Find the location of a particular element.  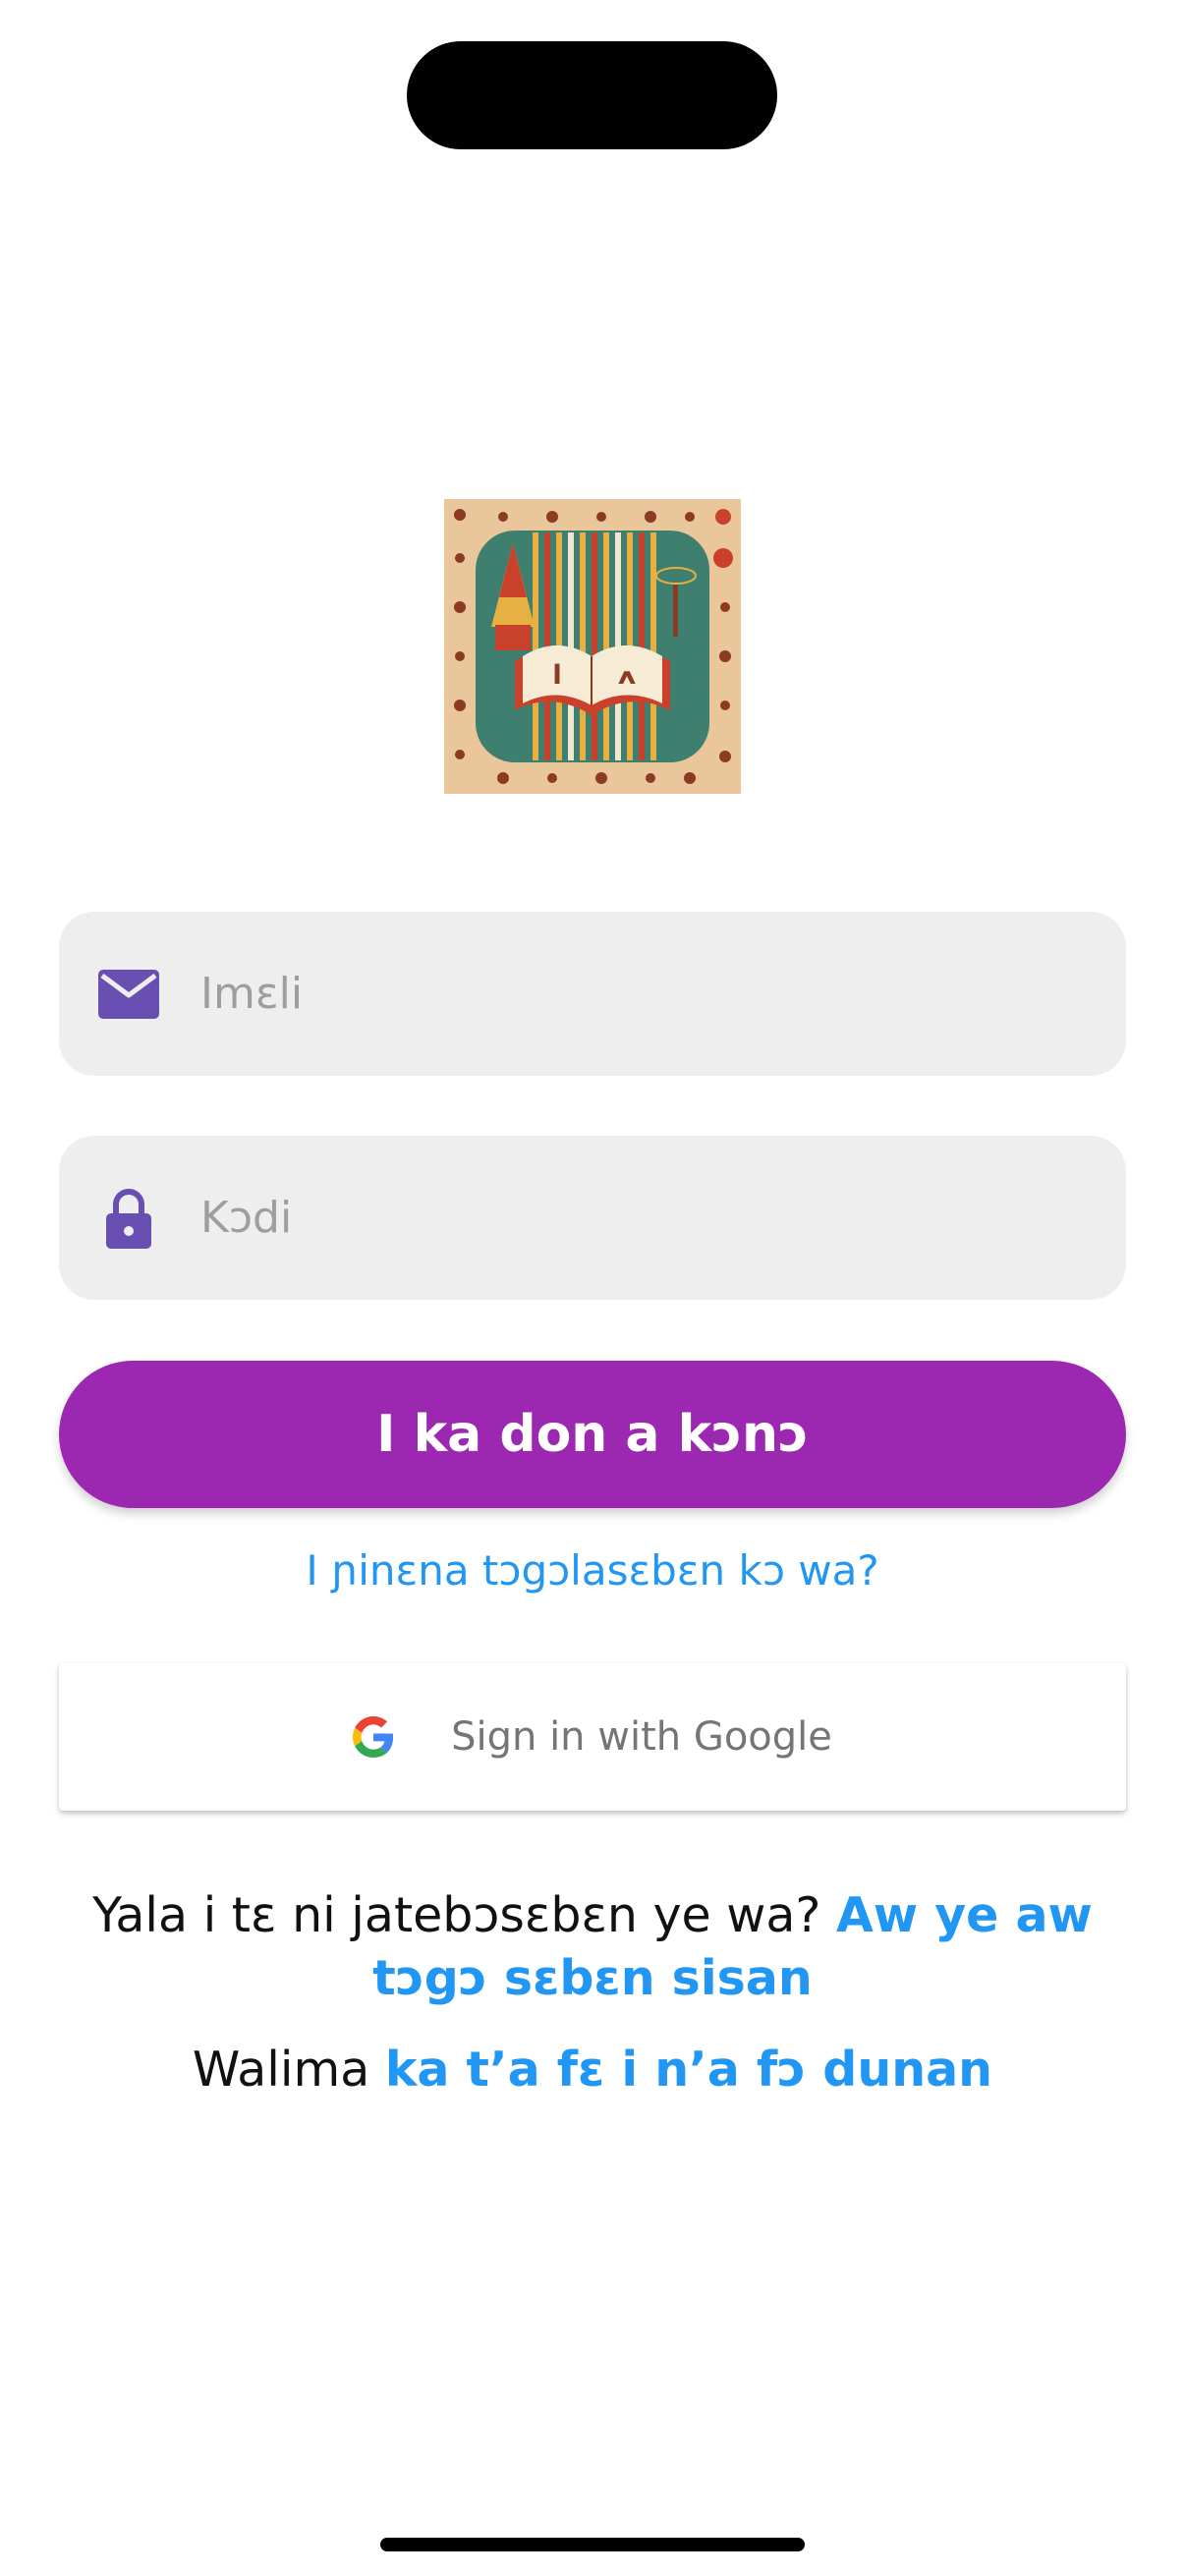

dynamic-island is located at coordinates (592, 95).